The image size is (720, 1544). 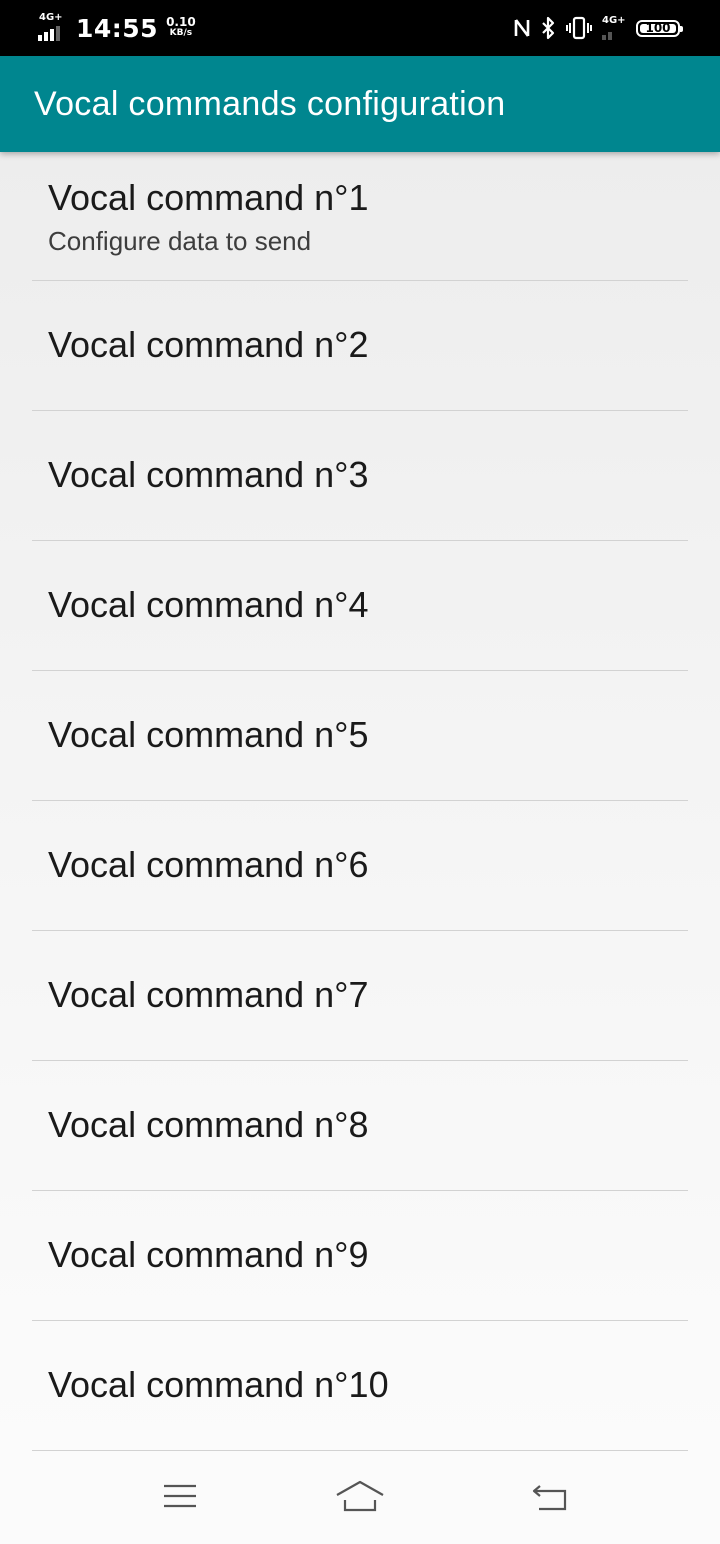 I want to click on list-item-command-3: Vocal command n°3, so click(x=360, y=476).